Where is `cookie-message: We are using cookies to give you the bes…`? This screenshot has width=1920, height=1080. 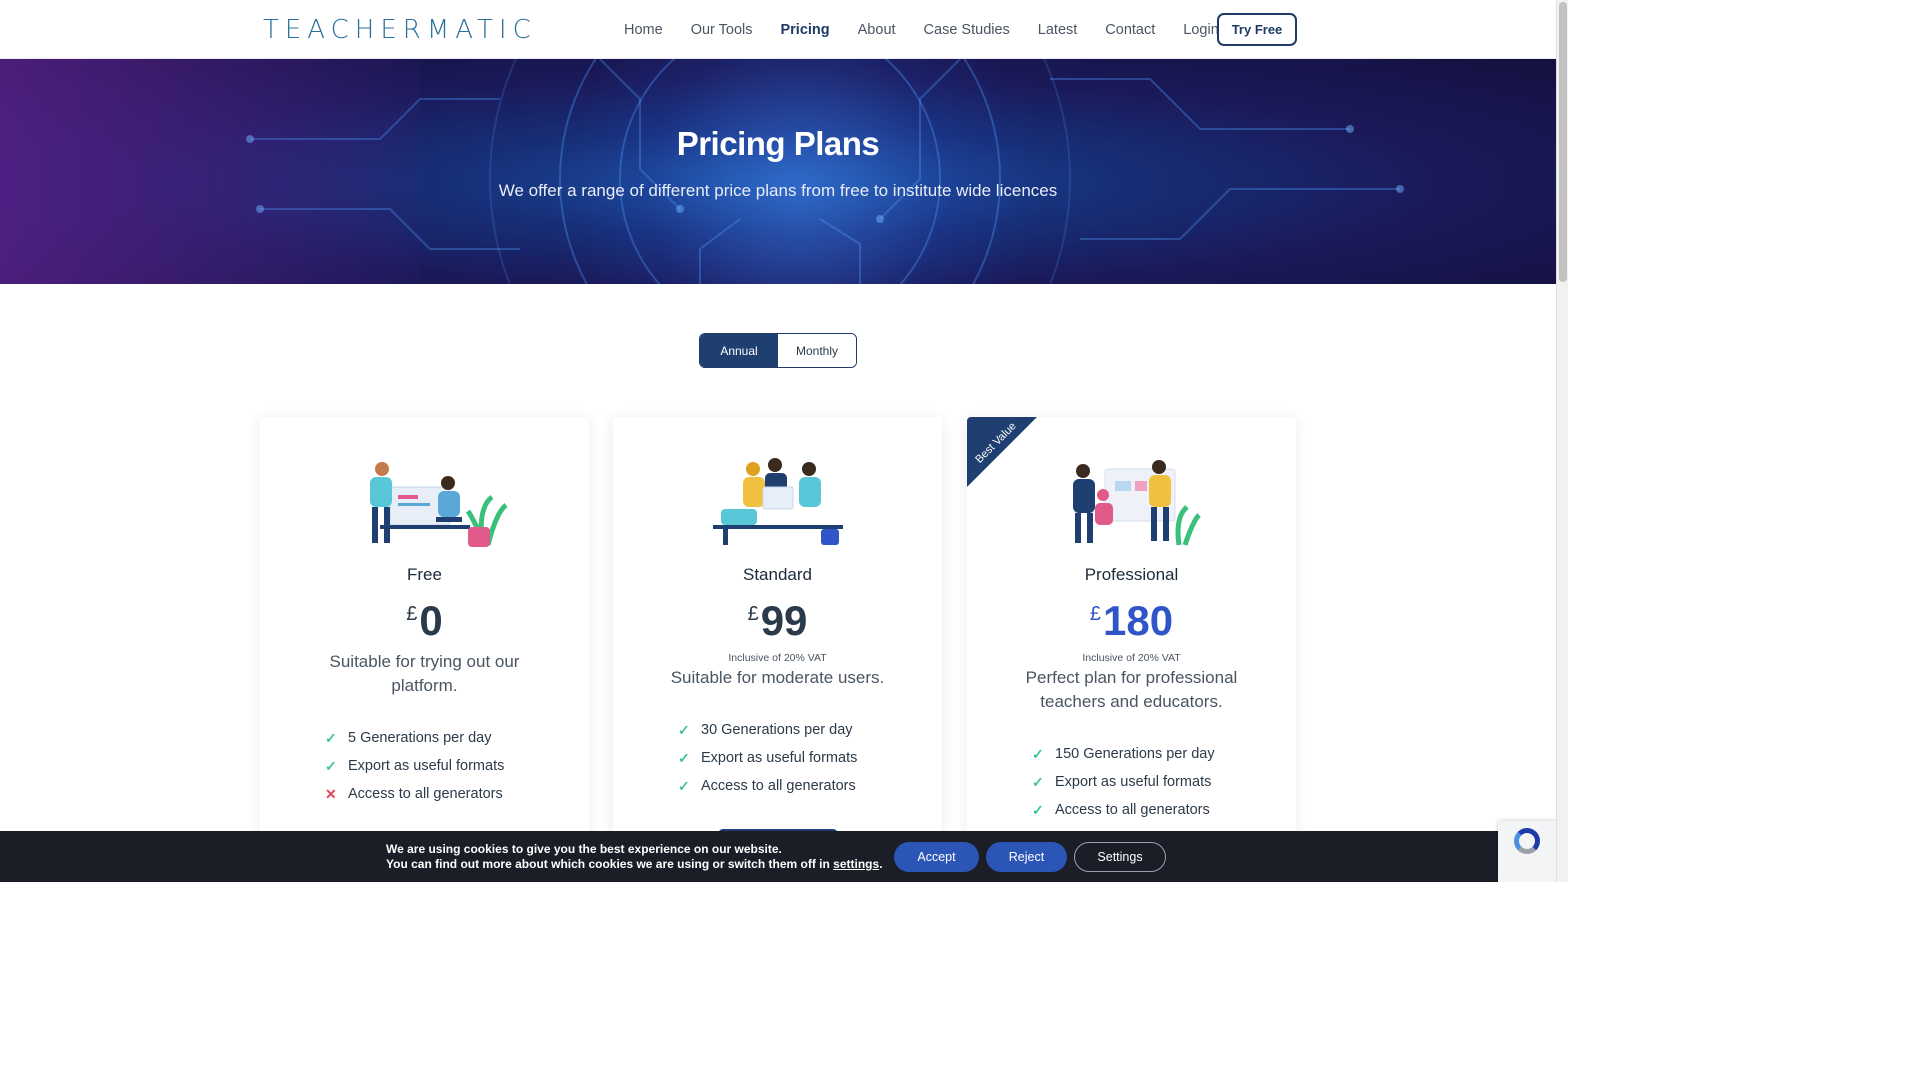 cookie-message: We are using cookies to give you the bes… is located at coordinates (634, 857).